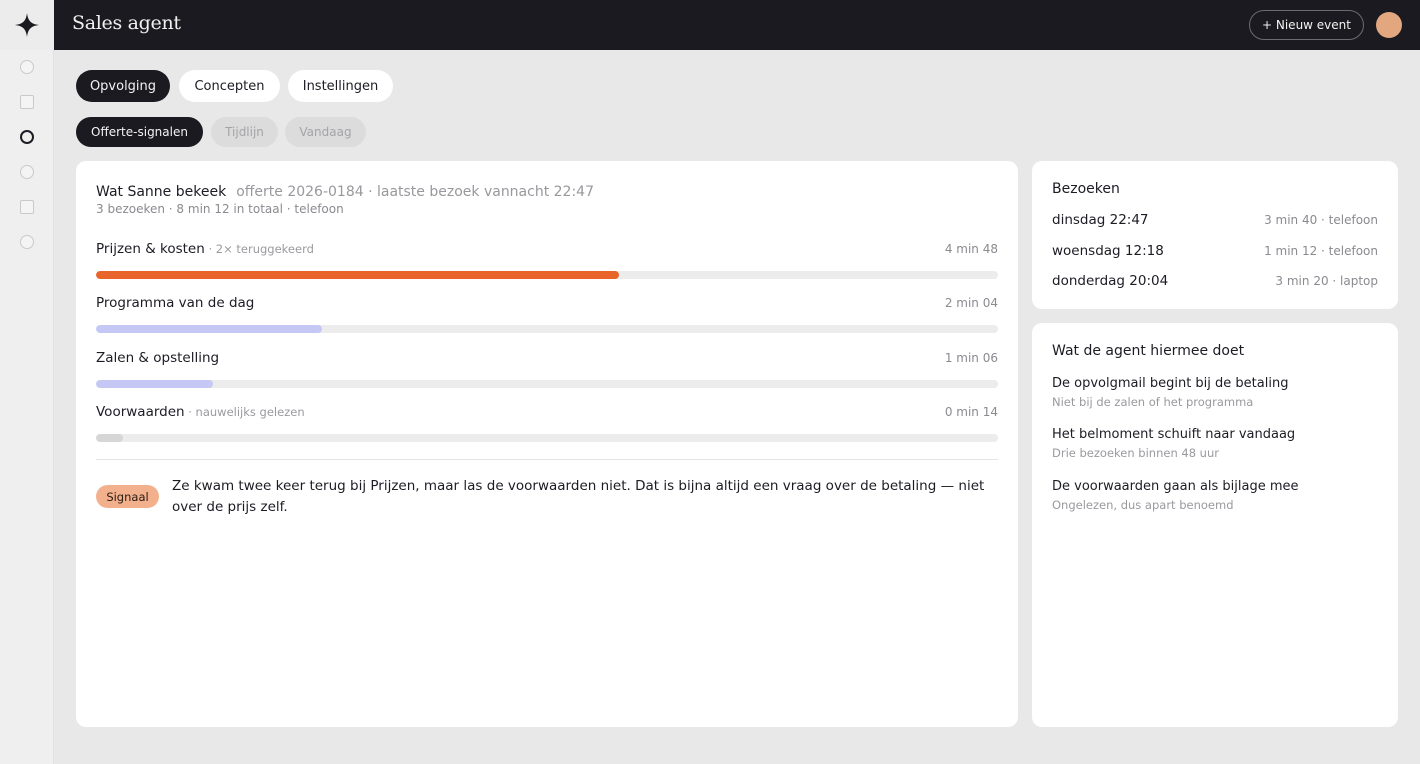 This screenshot has width=1420, height=764. What do you see at coordinates (27, 382) in the screenshot?
I see `left-rail` at bounding box center [27, 382].